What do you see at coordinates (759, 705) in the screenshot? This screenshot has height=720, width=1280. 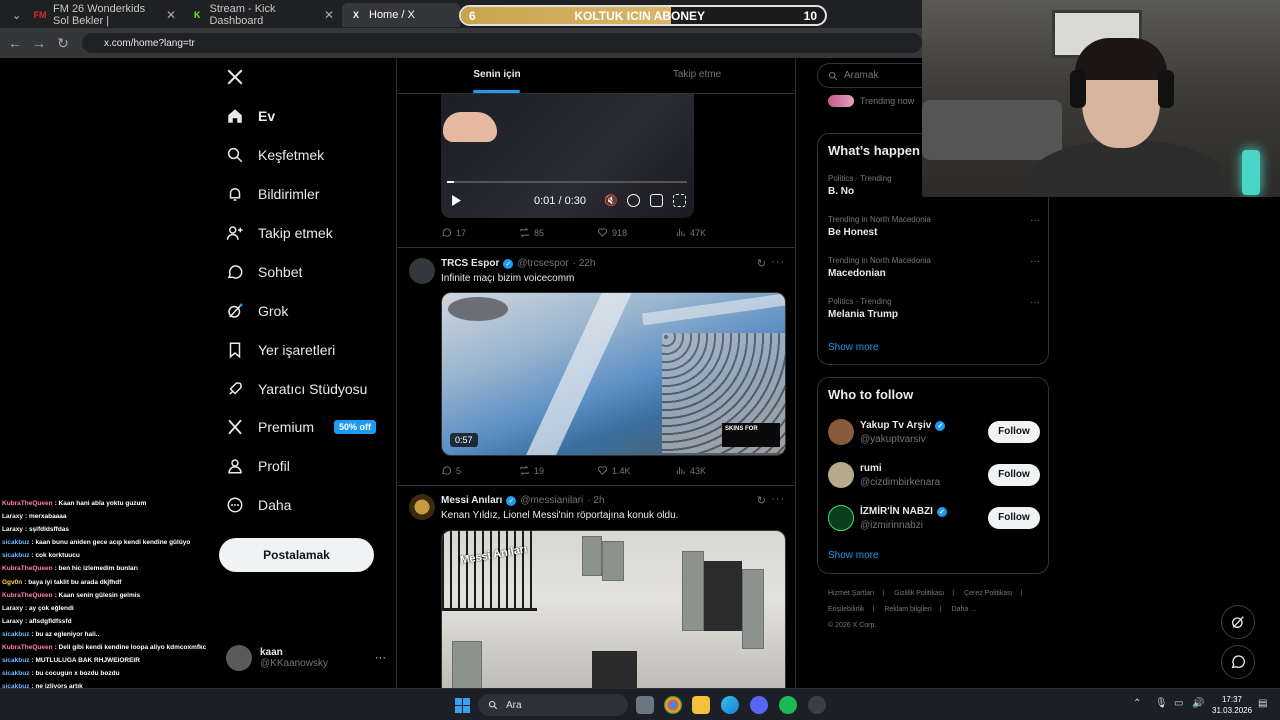 I see `discord-icon` at bounding box center [759, 705].